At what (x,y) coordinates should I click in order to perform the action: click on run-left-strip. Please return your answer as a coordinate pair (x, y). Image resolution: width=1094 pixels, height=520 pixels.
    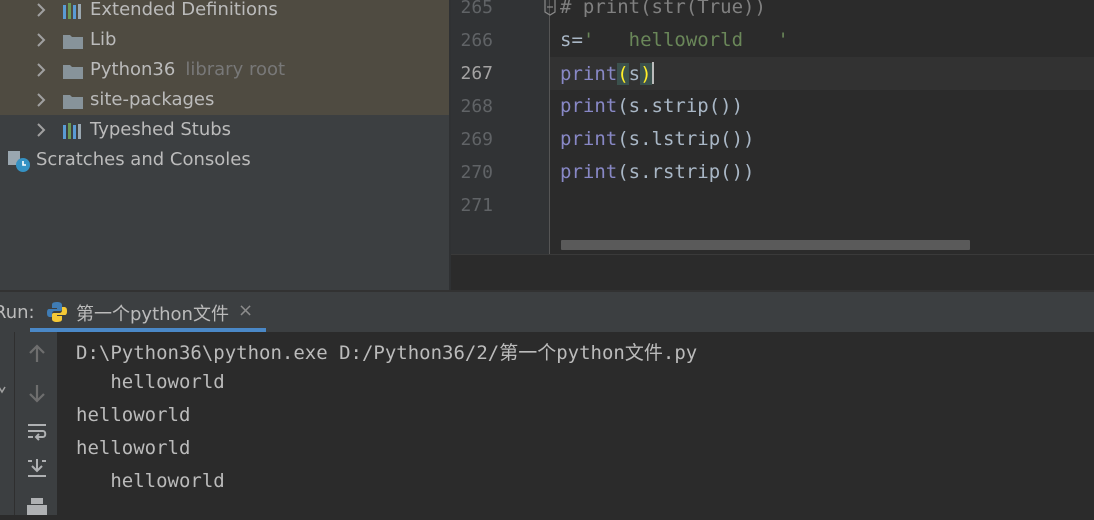
    Looking at the image, I should click on (7, 423).